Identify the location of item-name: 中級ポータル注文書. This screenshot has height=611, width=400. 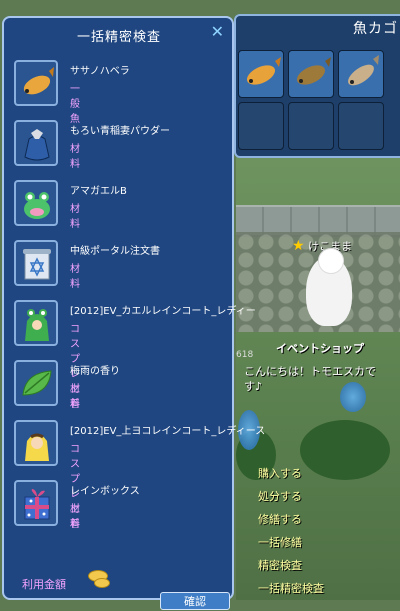
(115, 251).